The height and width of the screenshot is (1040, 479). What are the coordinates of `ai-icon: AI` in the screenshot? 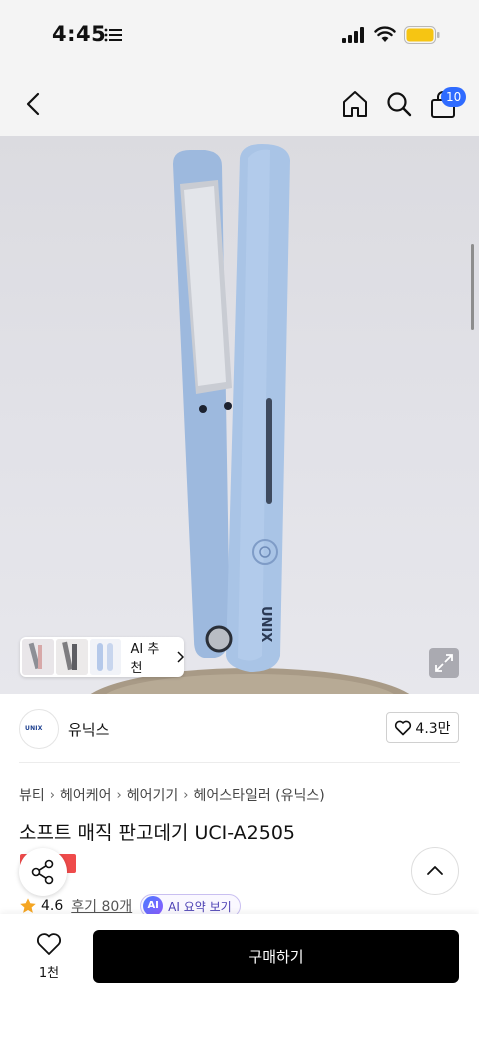 It's located at (153, 906).